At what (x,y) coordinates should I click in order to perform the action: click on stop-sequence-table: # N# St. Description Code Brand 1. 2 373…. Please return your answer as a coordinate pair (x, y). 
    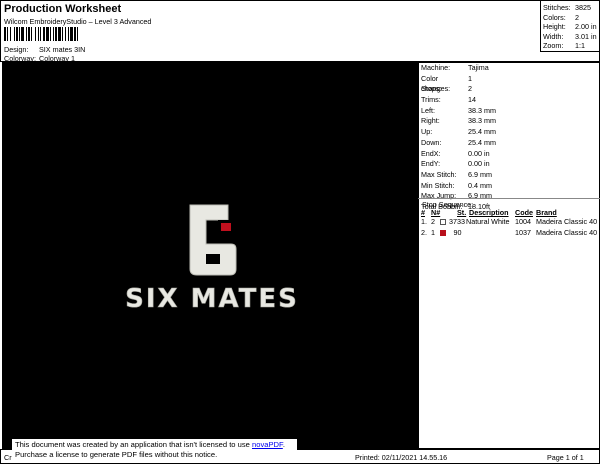
    Looking at the image, I should click on (510, 223).